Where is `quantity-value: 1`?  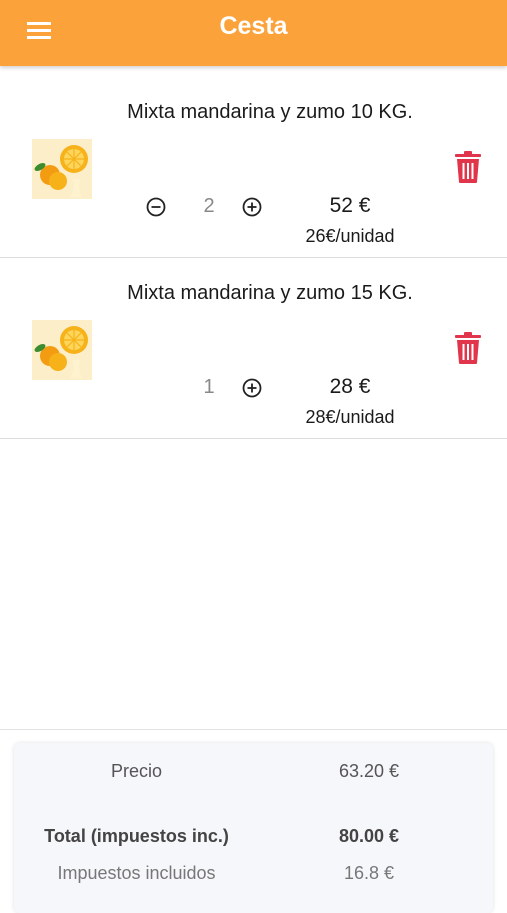
quantity-value: 1 is located at coordinates (209, 387).